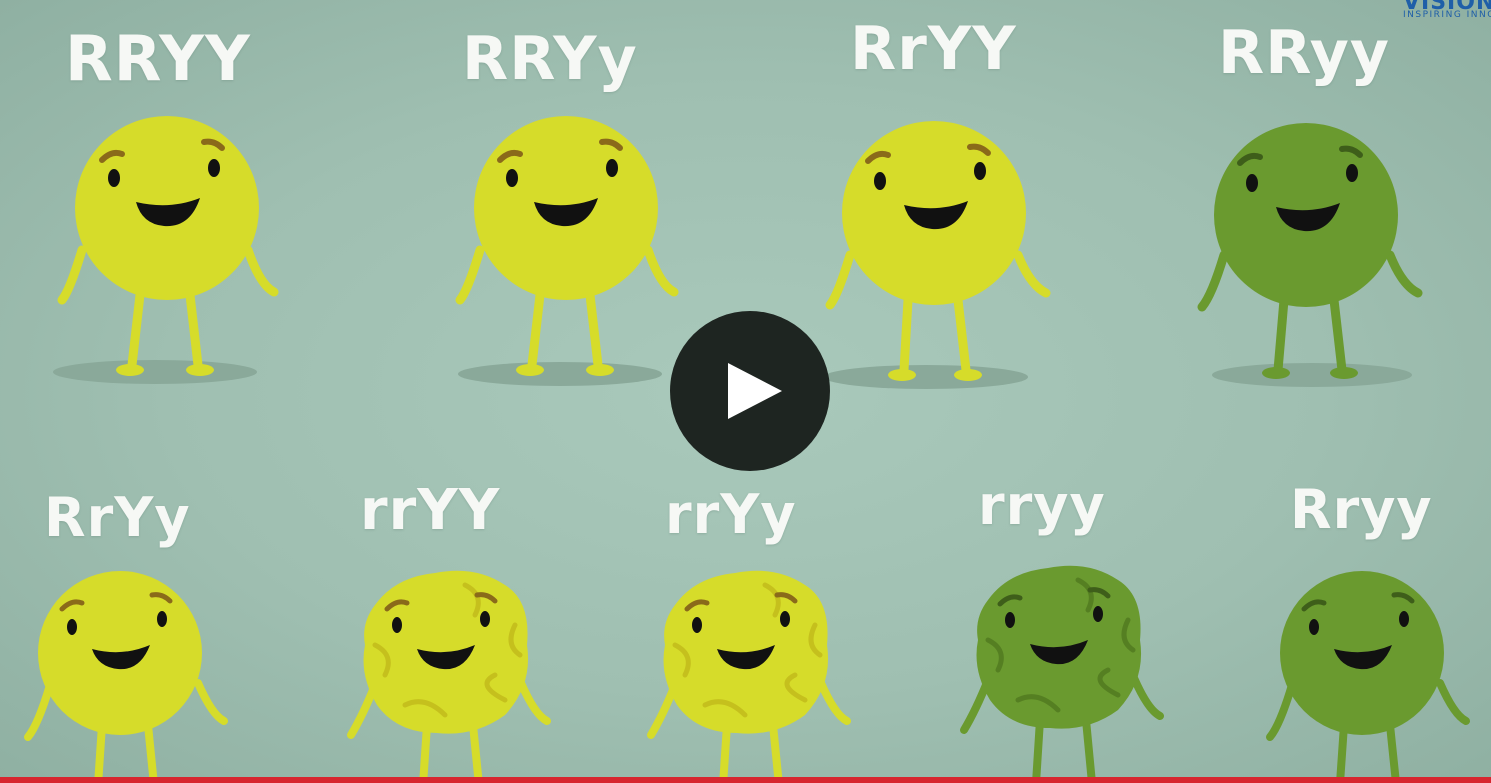 This screenshot has width=1491, height=783. I want to click on green-wrinkled-pea, so click(1068, 671).